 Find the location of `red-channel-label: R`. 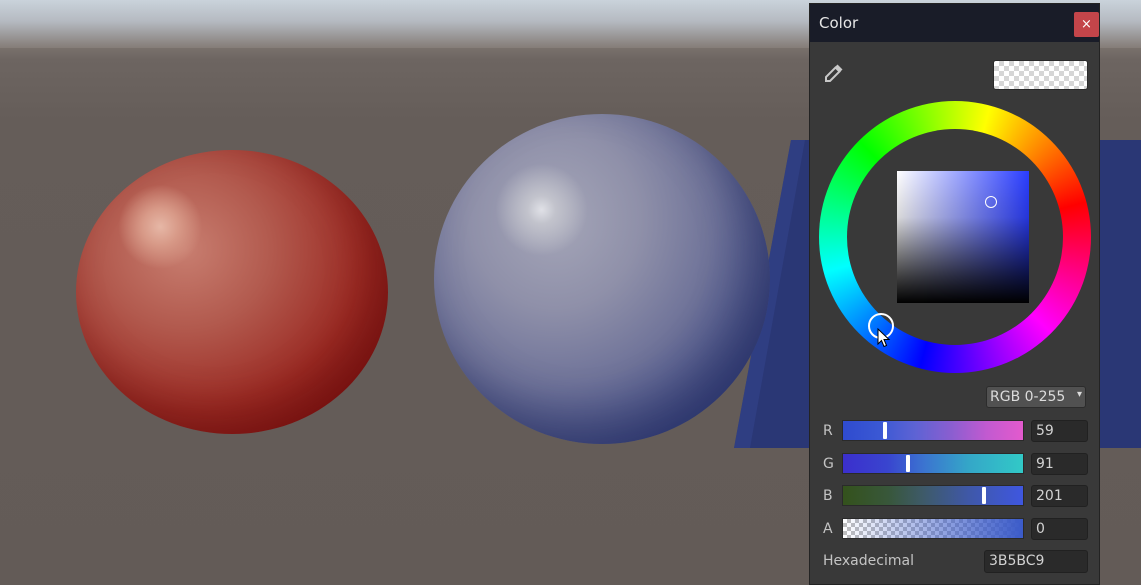

red-channel-label: R is located at coordinates (828, 431).